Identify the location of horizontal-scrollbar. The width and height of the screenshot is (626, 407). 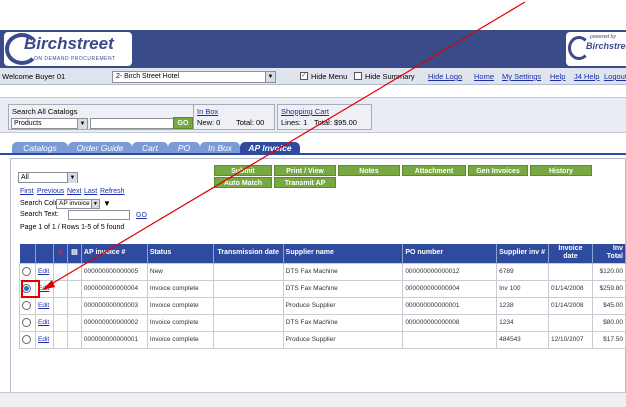
(313, 399).